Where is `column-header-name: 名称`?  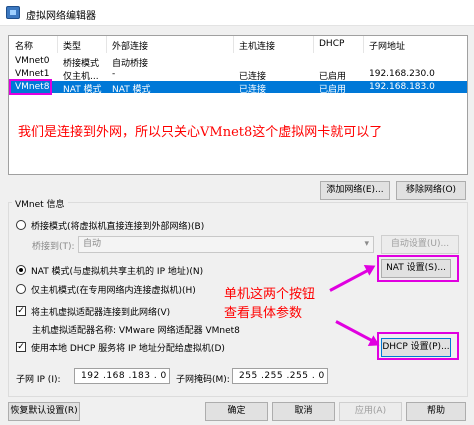
column-header-name: 名称 is located at coordinates (24, 45).